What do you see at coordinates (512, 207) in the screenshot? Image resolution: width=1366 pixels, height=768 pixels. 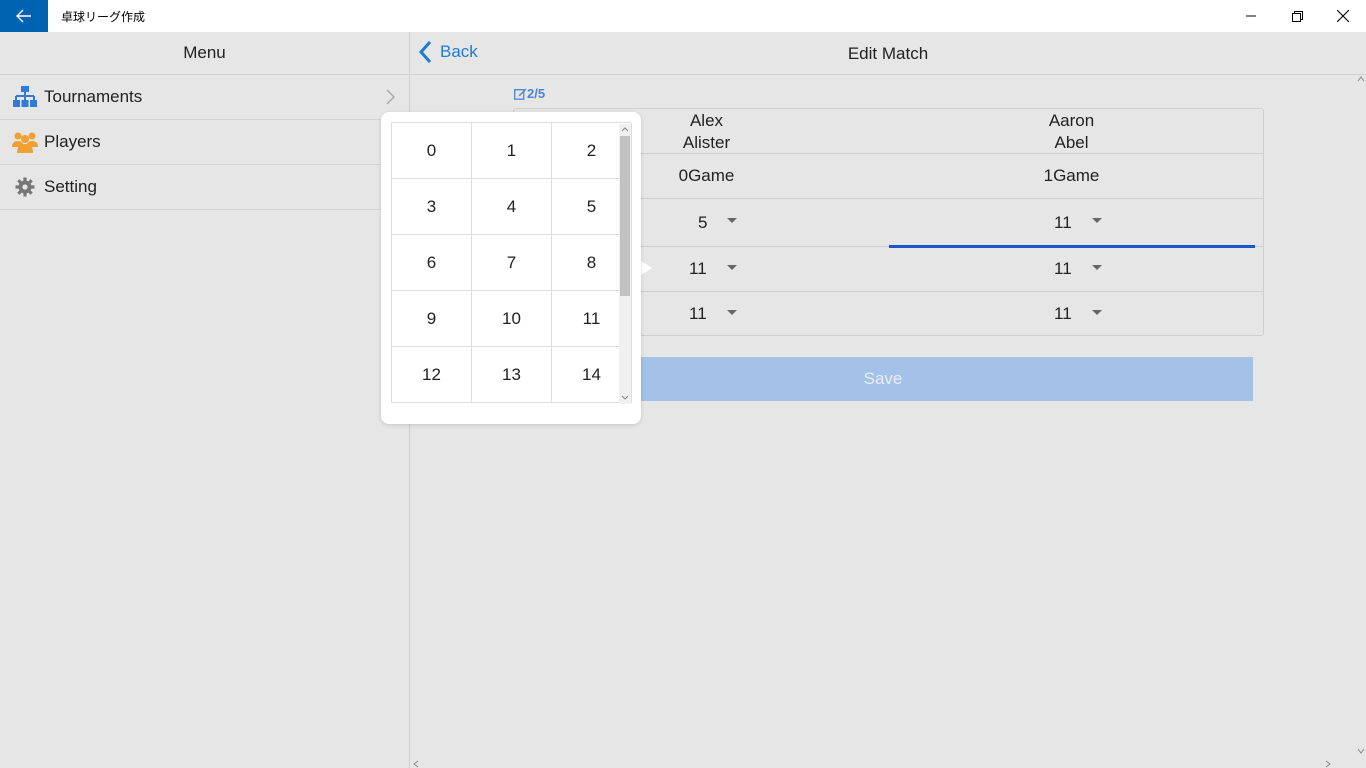 I see `score-option: 4` at bounding box center [512, 207].